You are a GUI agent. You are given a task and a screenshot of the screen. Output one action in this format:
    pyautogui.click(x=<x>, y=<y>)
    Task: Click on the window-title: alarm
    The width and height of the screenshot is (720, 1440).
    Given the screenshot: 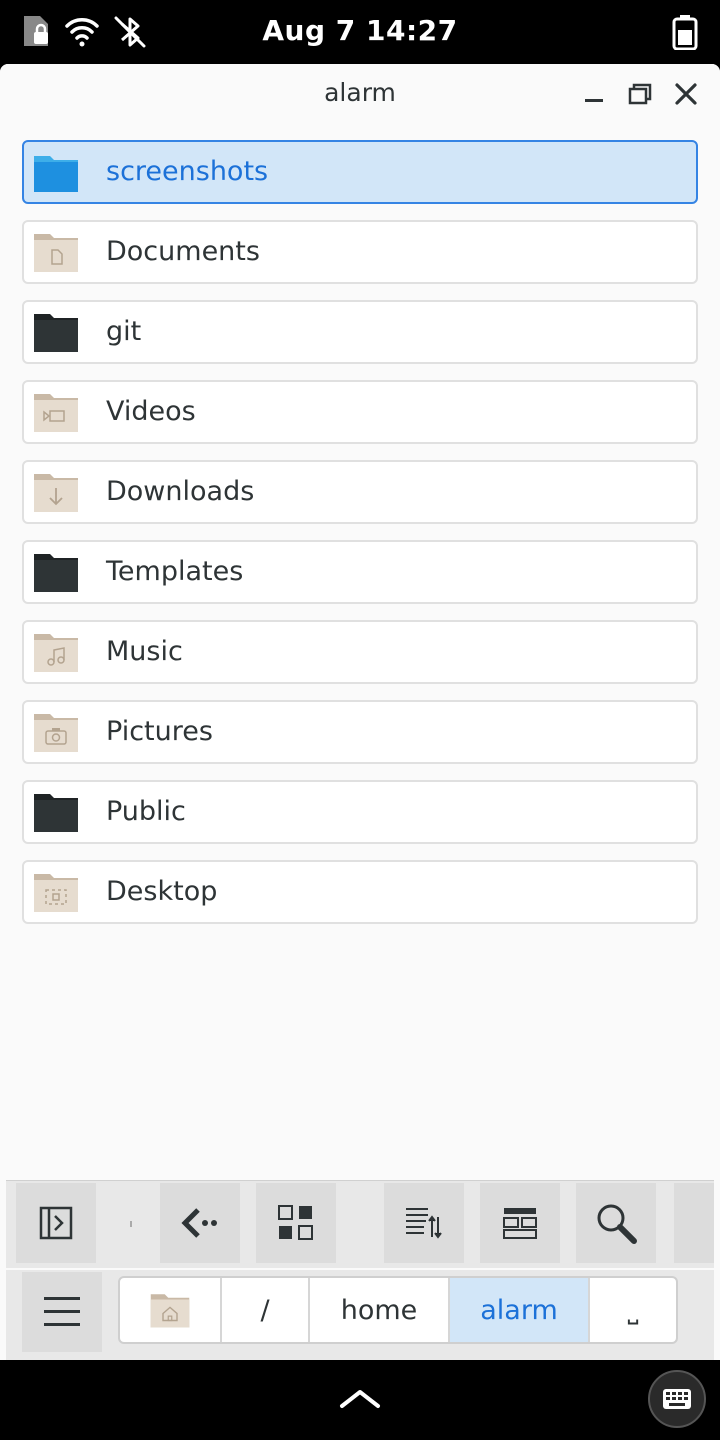 What is the action you would take?
    pyautogui.click(x=360, y=92)
    